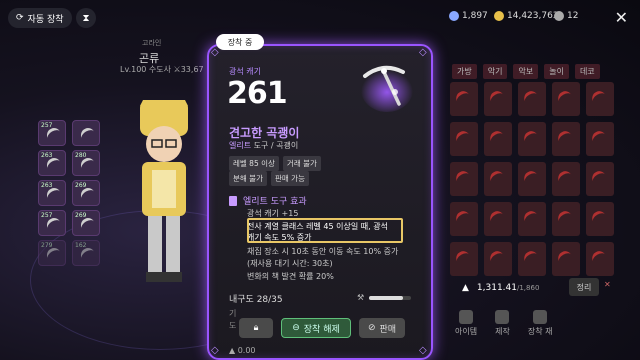 This screenshot has width=640, height=360. What do you see at coordinates (152, 43) in the screenshot?
I see `character-title: 고라인` at bounding box center [152, 43].